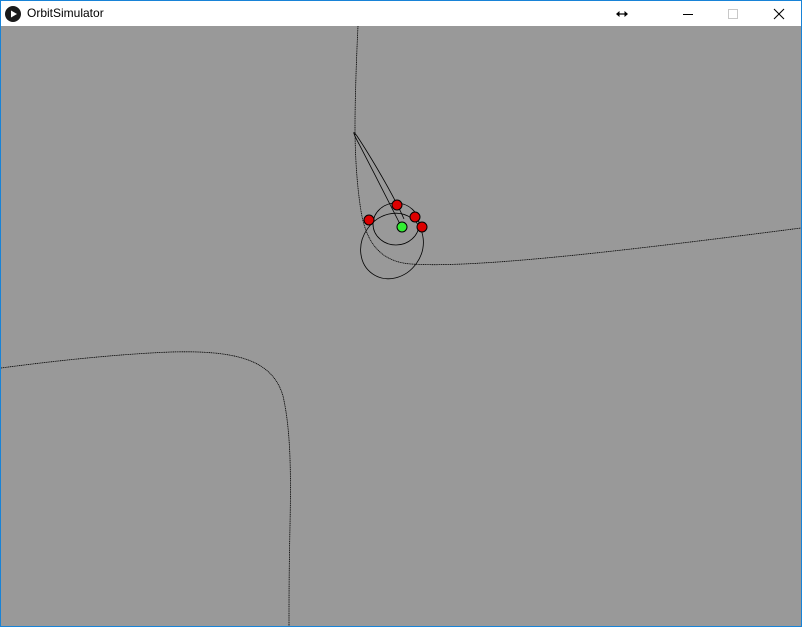  What do you see at coordinates (392, 246) in the screenshot?
I see `orbit-trail` at bounding box center [392, 246].